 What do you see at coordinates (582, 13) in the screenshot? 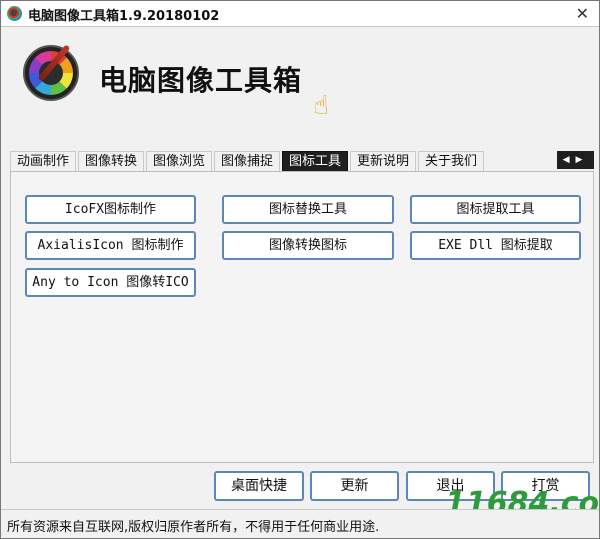
I see `close-icon: ✕` at bounding box center [582, 13].